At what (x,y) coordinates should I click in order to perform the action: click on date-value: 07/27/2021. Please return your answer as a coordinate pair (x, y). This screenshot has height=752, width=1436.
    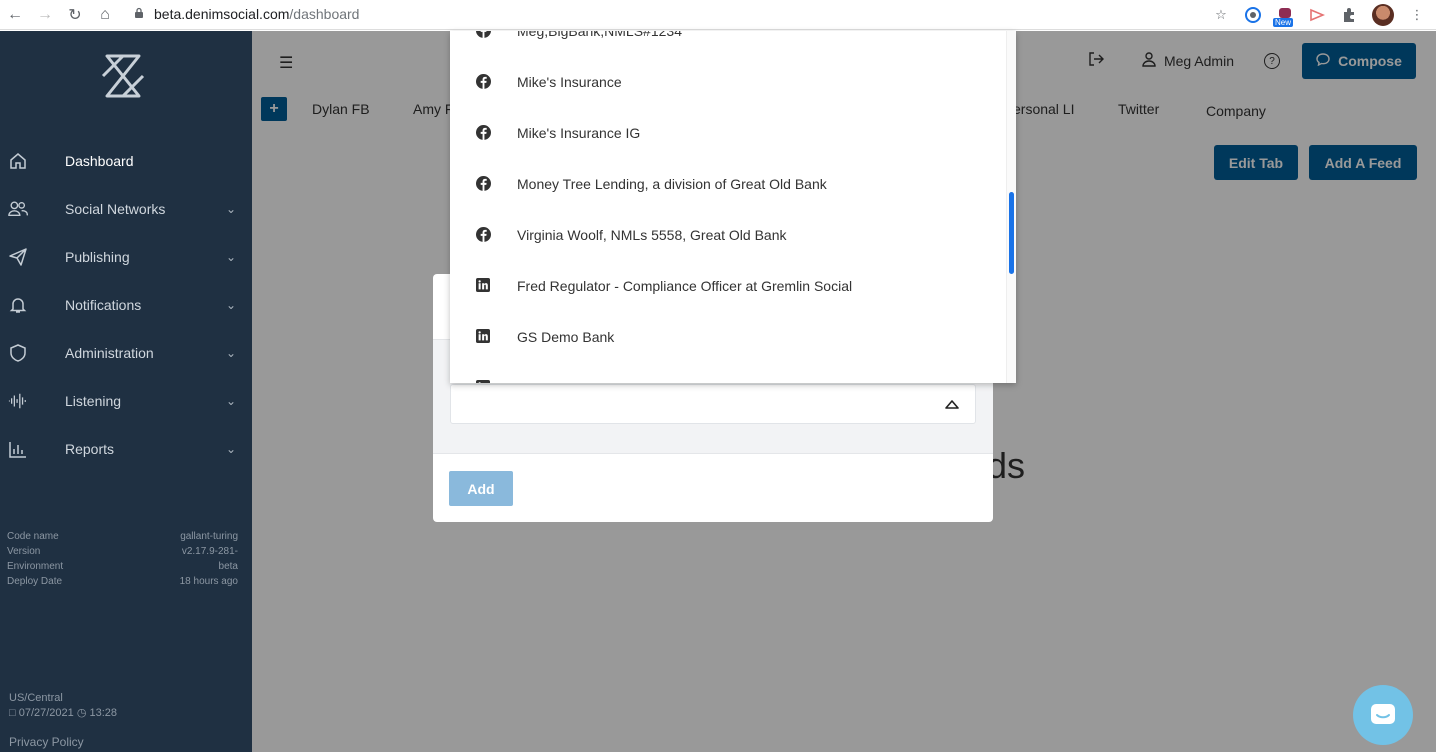
    Looking at the image, I should click on (46, 713).